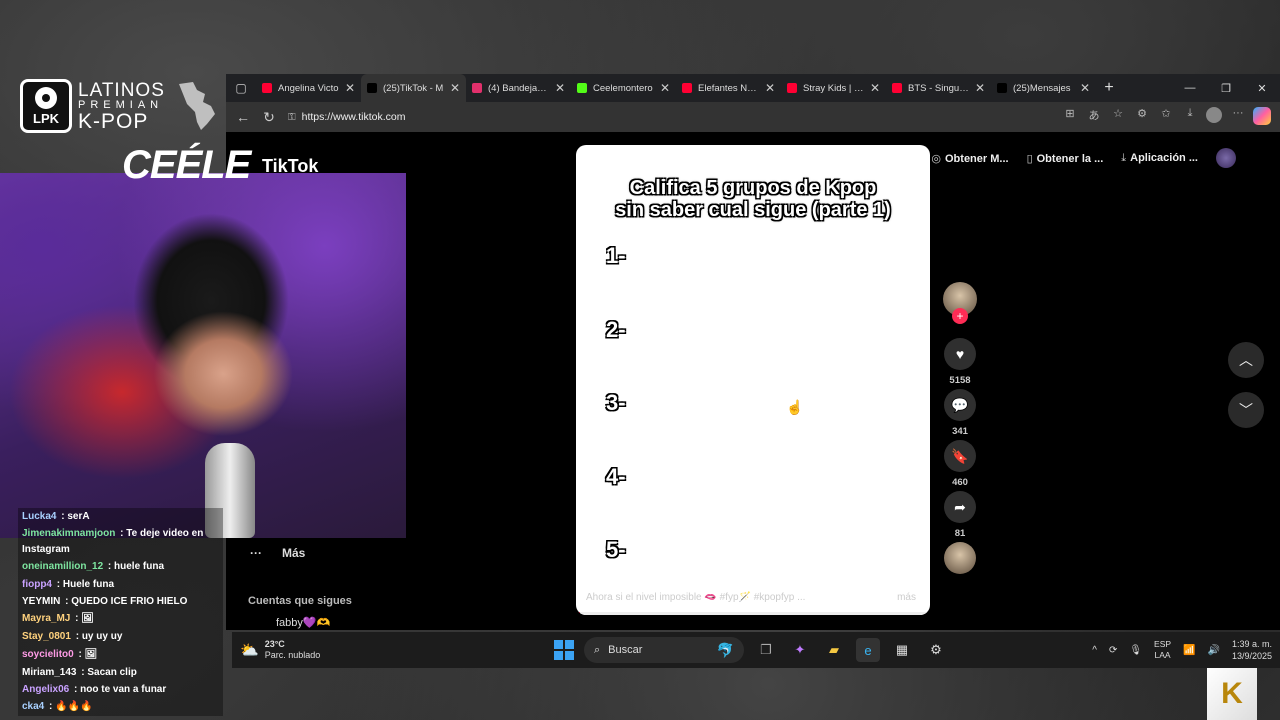  Describe the element at coordinates (121, 90) in the screenshot. I see `lpk-line1: LATINOS` at that location.